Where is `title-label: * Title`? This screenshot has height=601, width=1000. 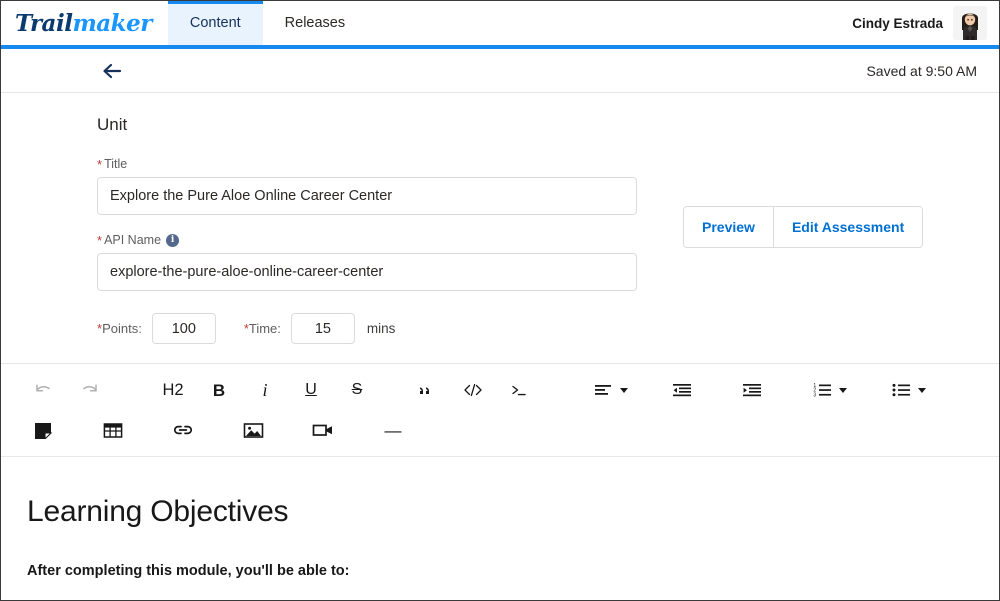
title-label: * Title is located at coordinates (548, 164).